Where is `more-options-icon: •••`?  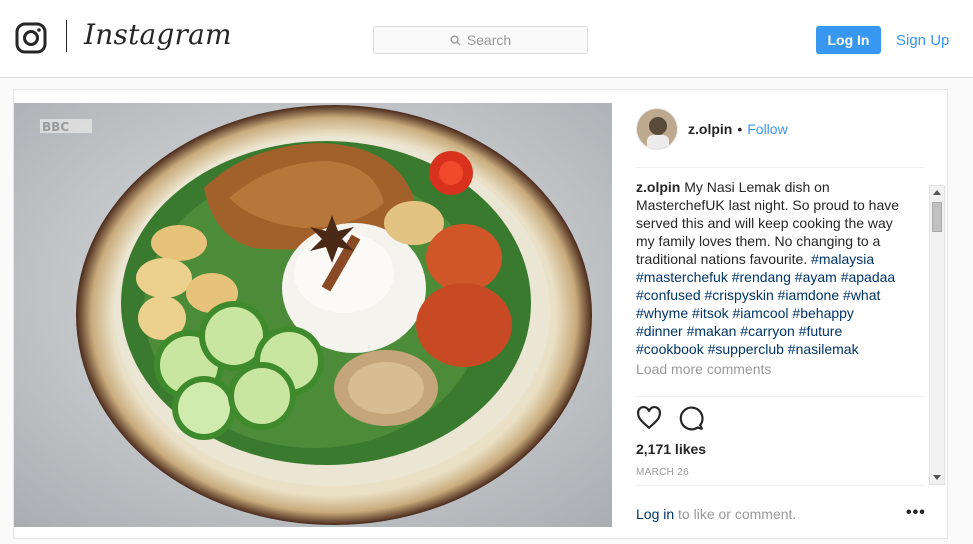
more-options-icon: ••• is located at coordinates (916, 513).